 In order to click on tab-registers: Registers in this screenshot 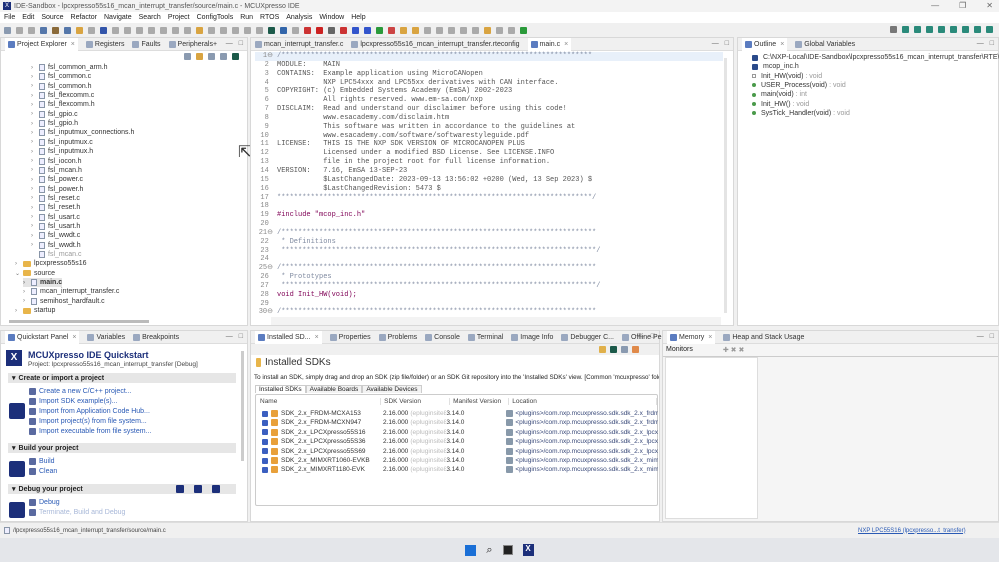, I will do `click(104, 44)`.